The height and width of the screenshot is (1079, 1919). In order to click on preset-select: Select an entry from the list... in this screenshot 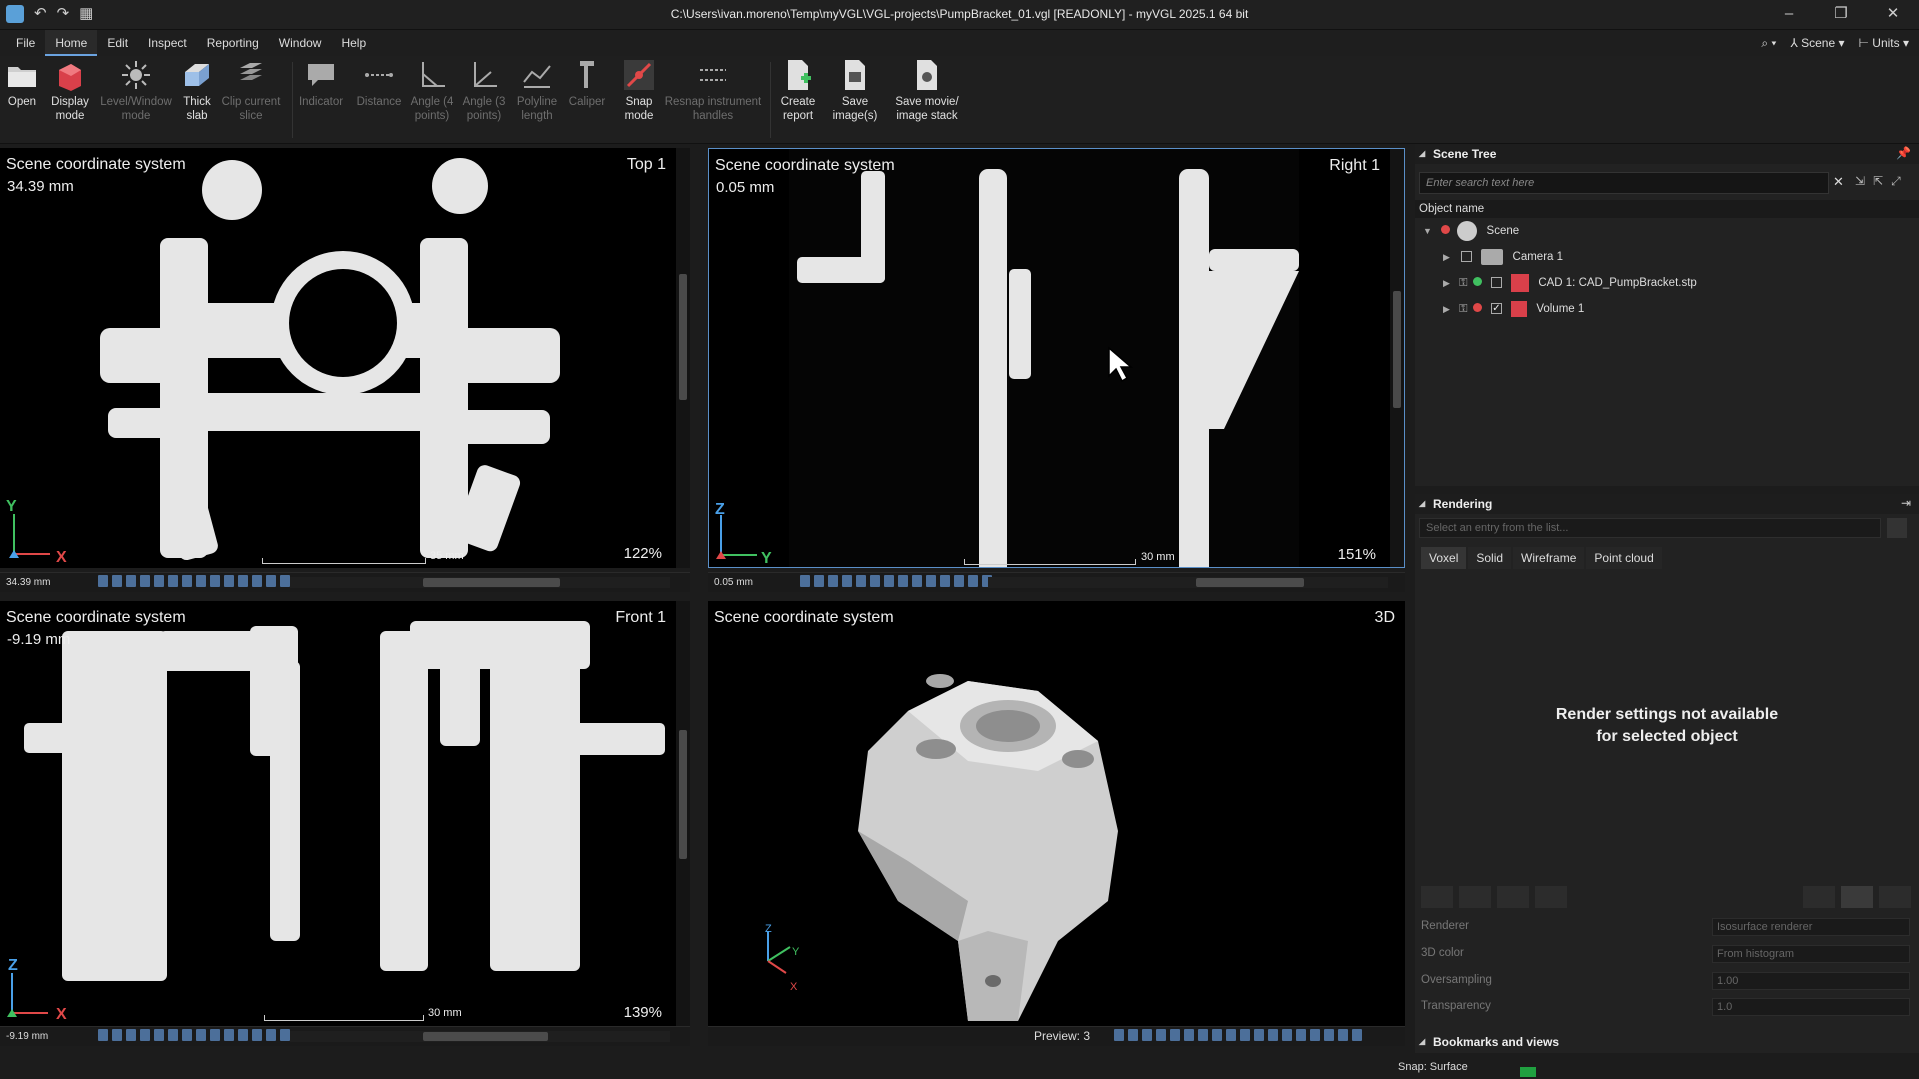, I will do `click(1650, 528)`.